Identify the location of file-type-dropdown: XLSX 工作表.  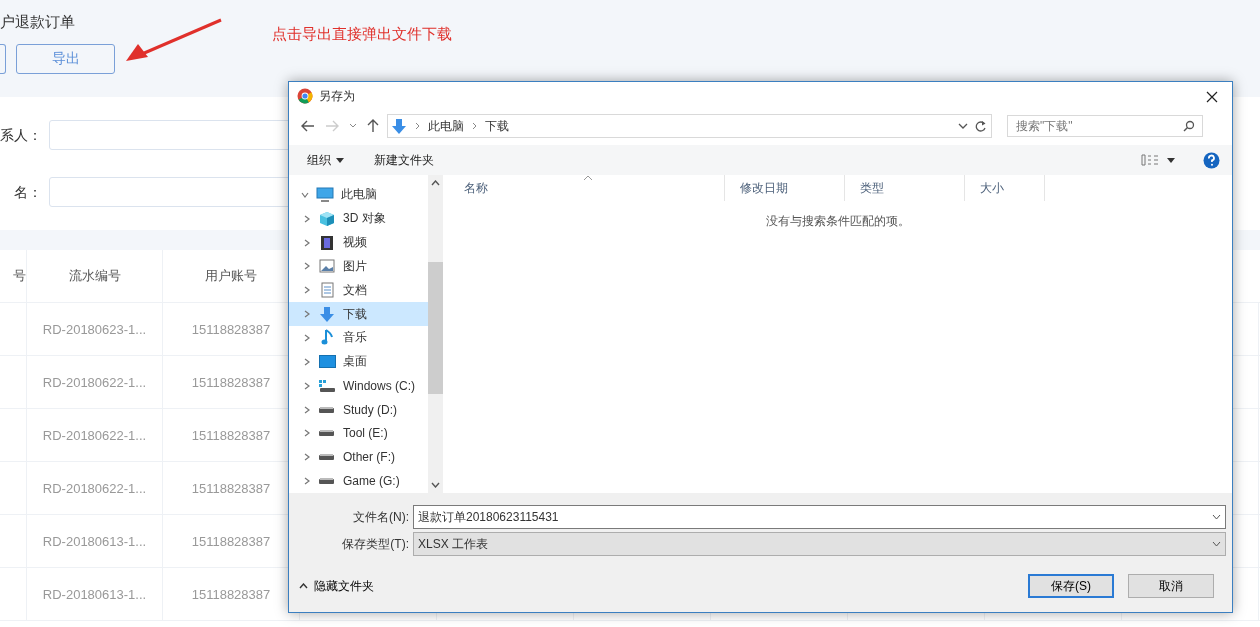
(819, 544).